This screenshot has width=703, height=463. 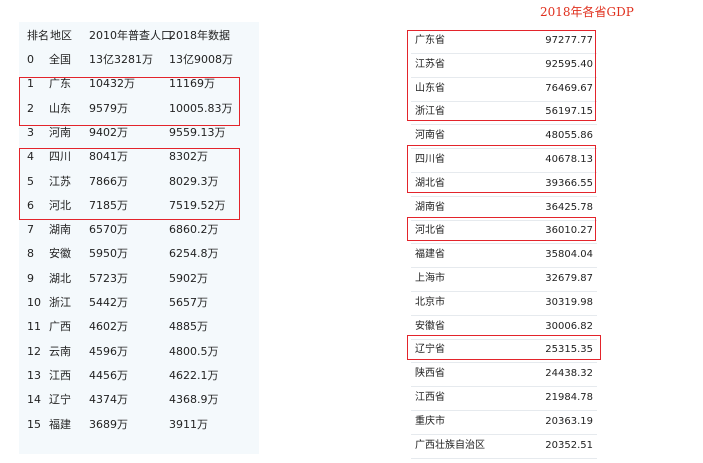 What do you see at coordinates (188, 424) in the screenshot?
I see `cell-pop-2018: 3911万` at bounding box center [188, 424].